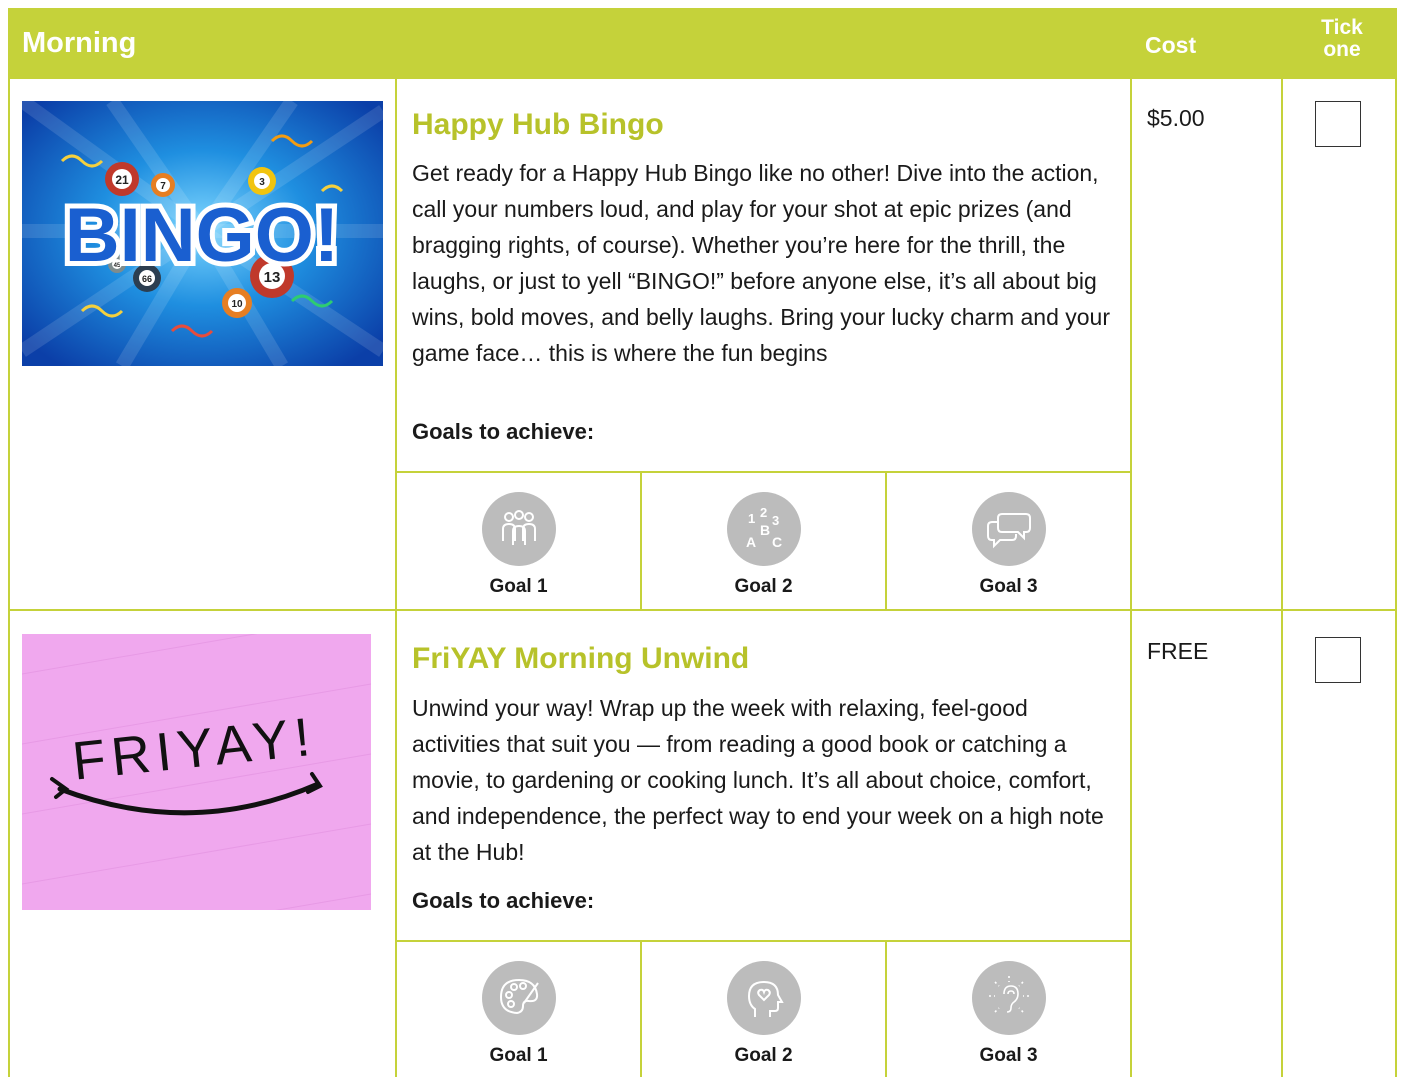 This screenshot has height=1077, width=1402. I want to click on svg-text: 1, so click(751, 518).